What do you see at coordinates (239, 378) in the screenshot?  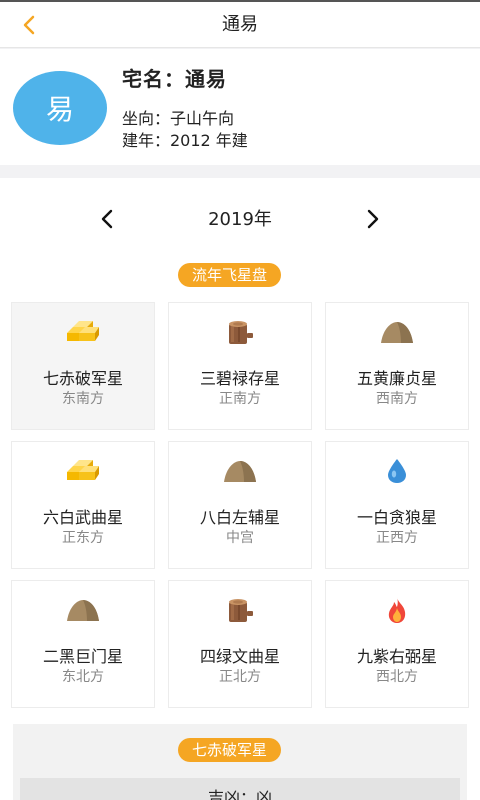 I see `star-name: 三碧禄存星` at bounding box center [239, 378].